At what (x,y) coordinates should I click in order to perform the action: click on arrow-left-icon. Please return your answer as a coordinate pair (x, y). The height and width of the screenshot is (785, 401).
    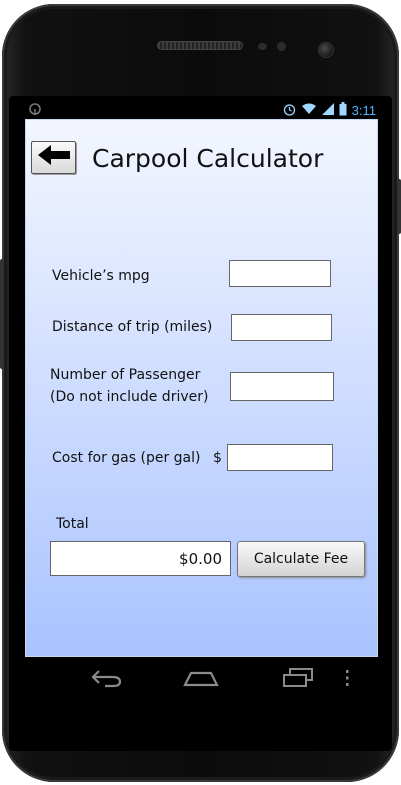
    Looking at the image, I should click on (54, 157).